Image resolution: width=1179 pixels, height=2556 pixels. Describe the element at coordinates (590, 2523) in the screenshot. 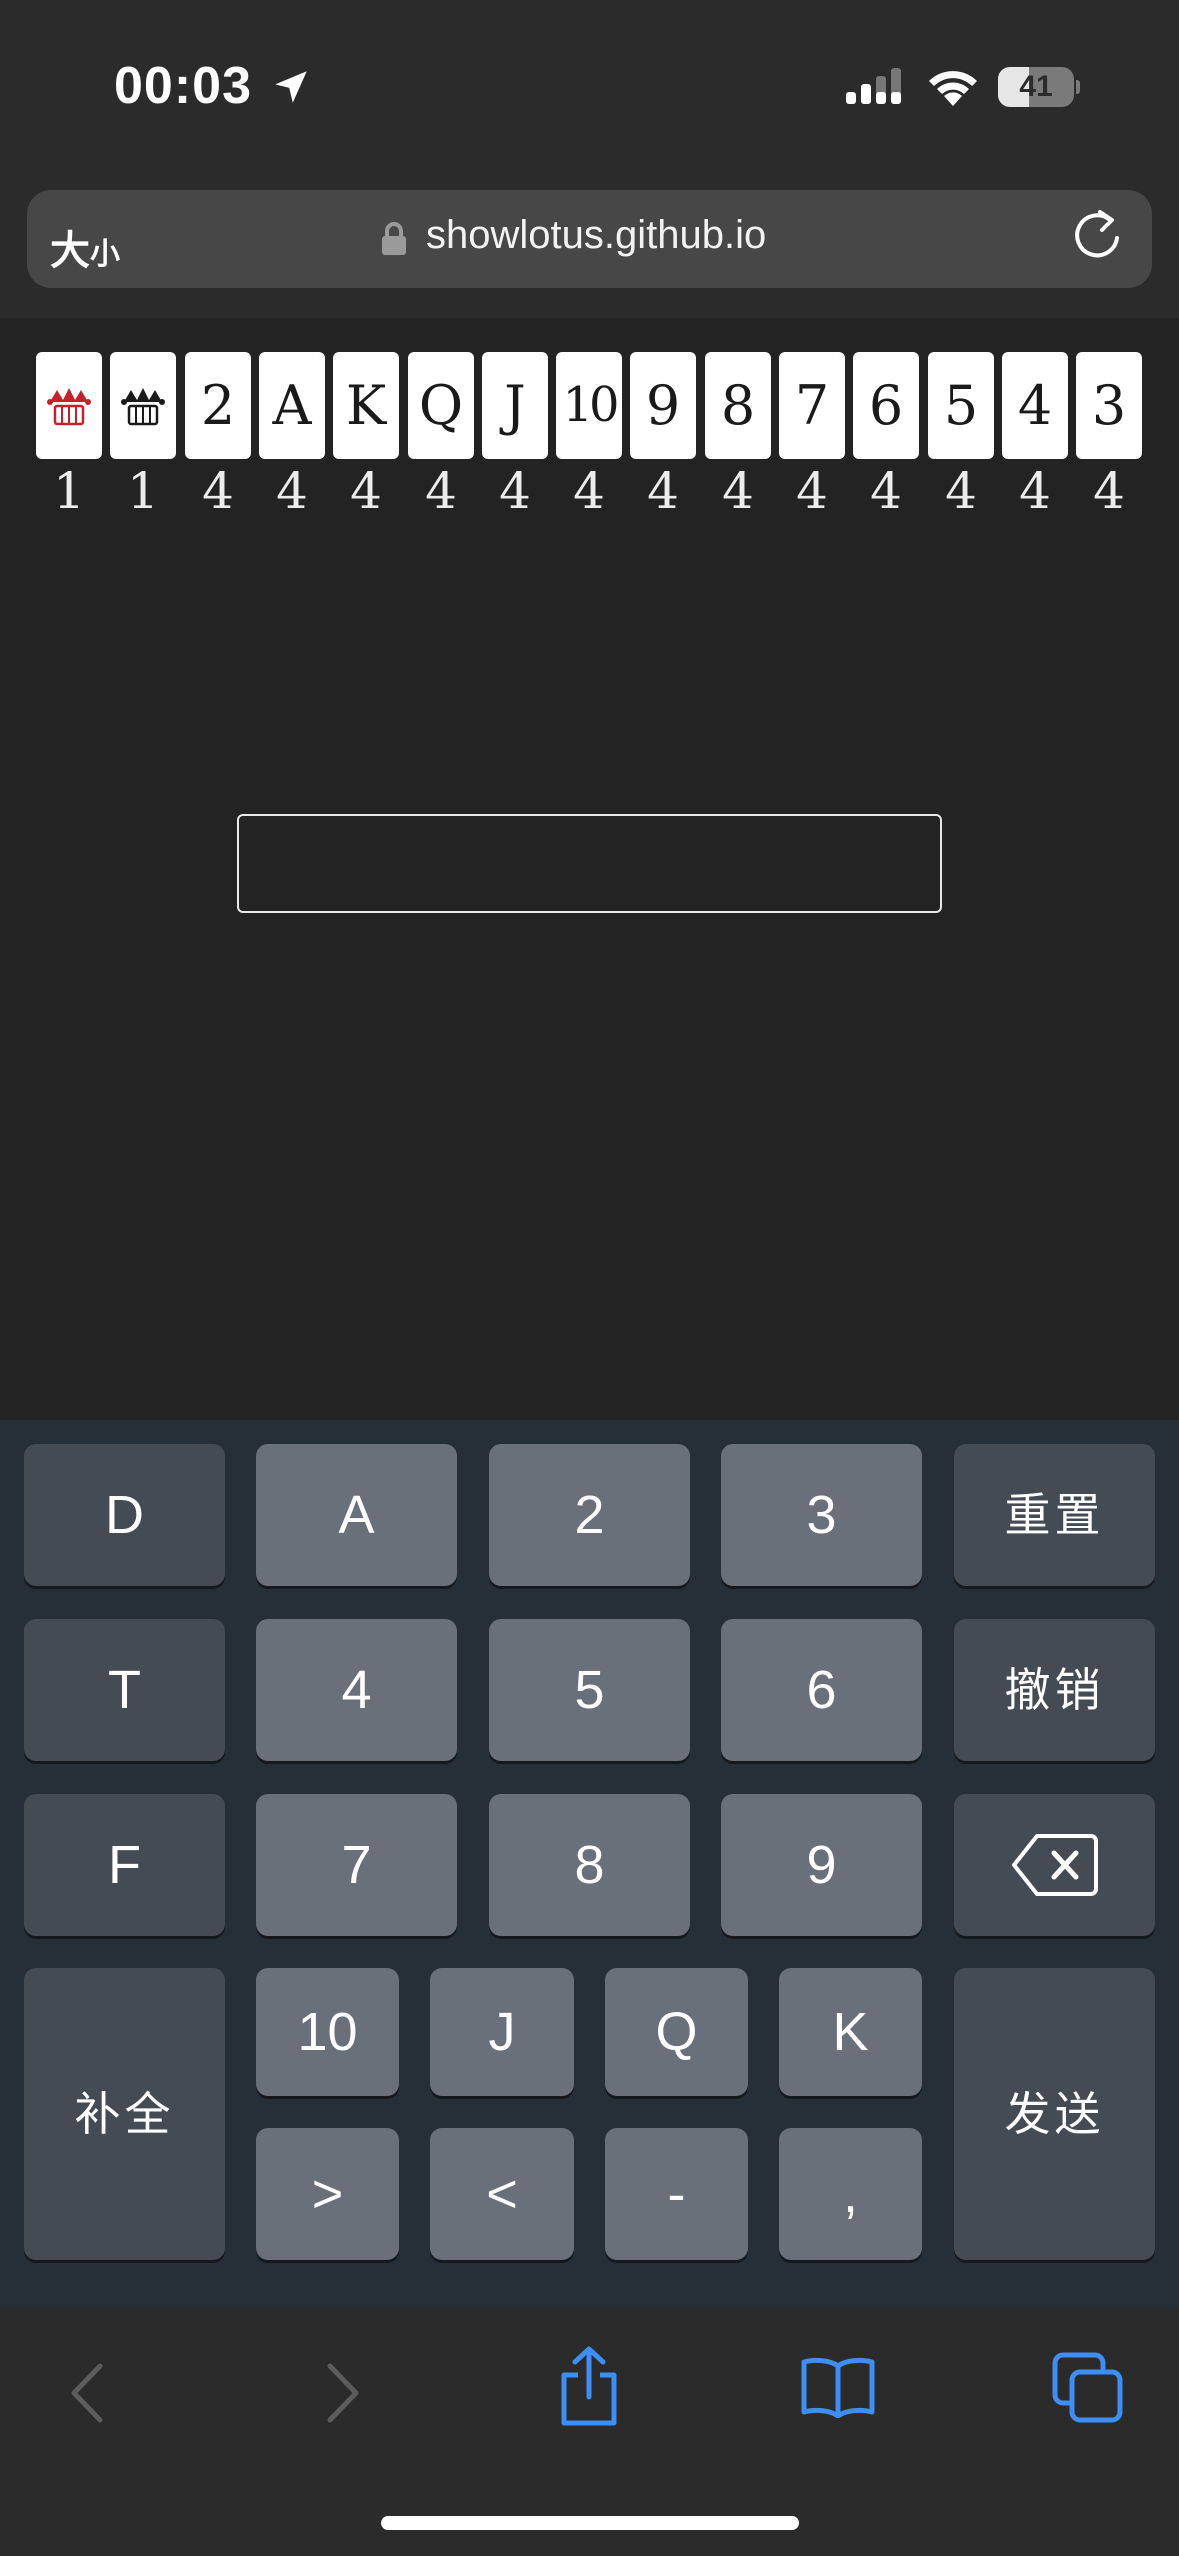

I see `home-indicator` at that location.